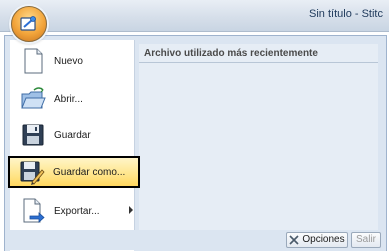 The image size is (389, 252). What do you see at coordinates (194, 16) in the screenshot?
I see `title-bar: Sin título - Stitc` at bounding box center [194, 16].